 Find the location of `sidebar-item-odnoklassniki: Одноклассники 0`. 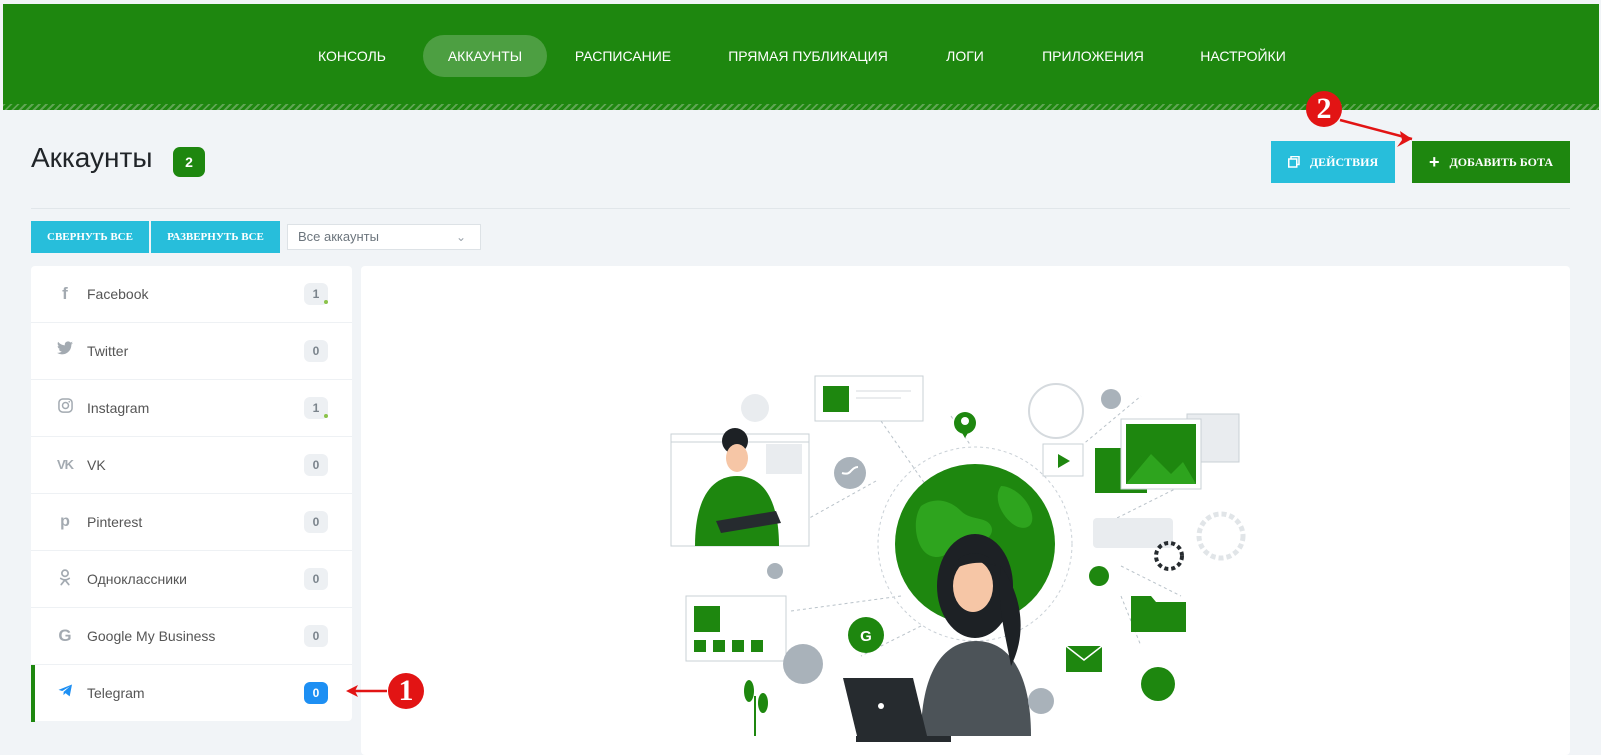

sidebar-item-odnoklassniki: Одноклассники 0 is located at coordinates (191, 579).